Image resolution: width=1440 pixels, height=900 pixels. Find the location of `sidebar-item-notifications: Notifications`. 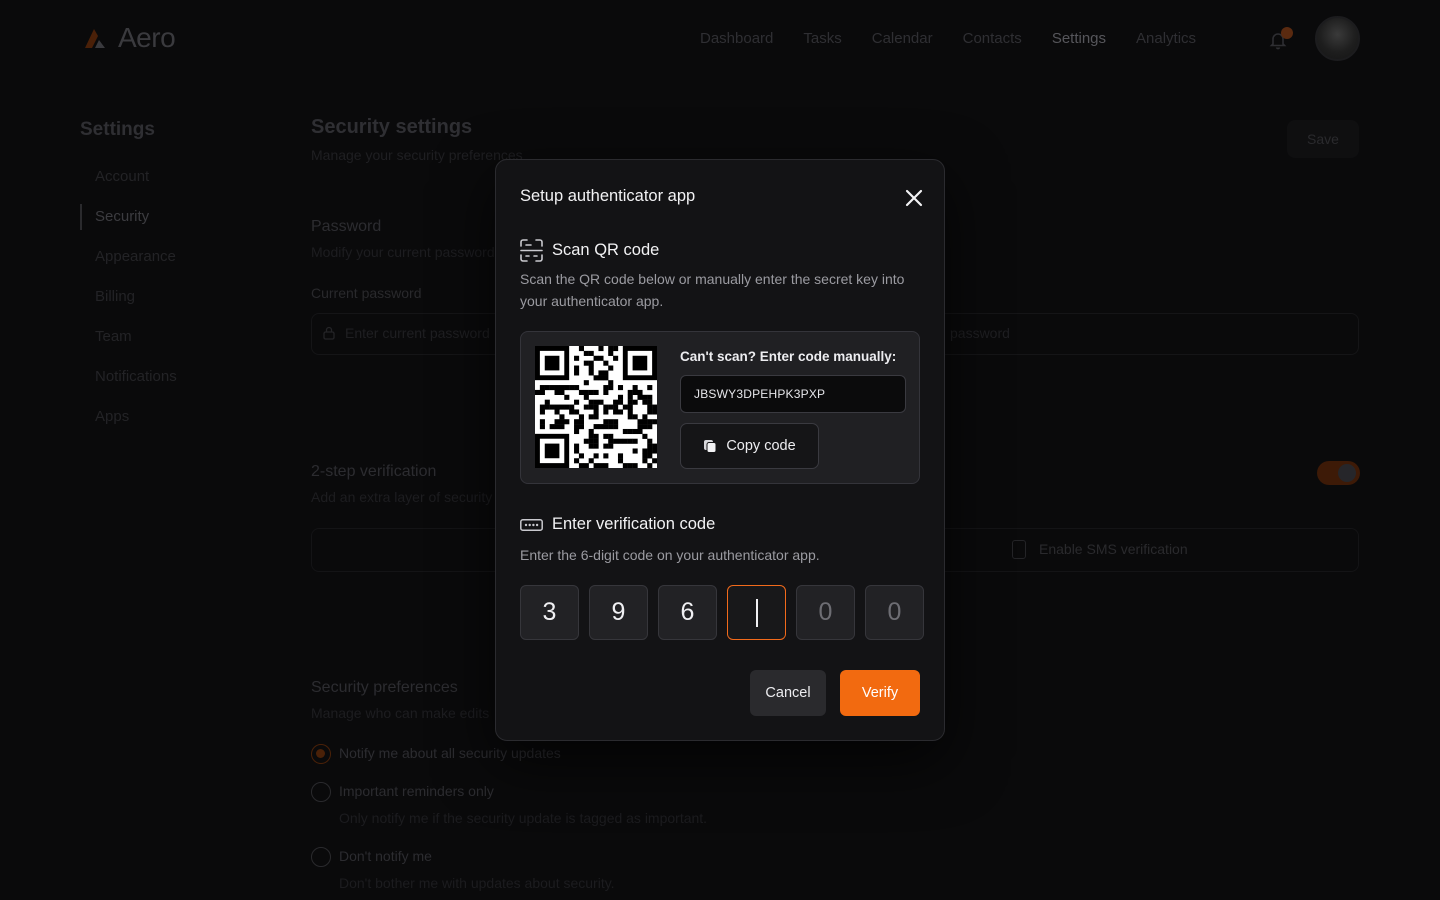

sidebar-item-notifications: Notifications is located at coordinates (128, 384).